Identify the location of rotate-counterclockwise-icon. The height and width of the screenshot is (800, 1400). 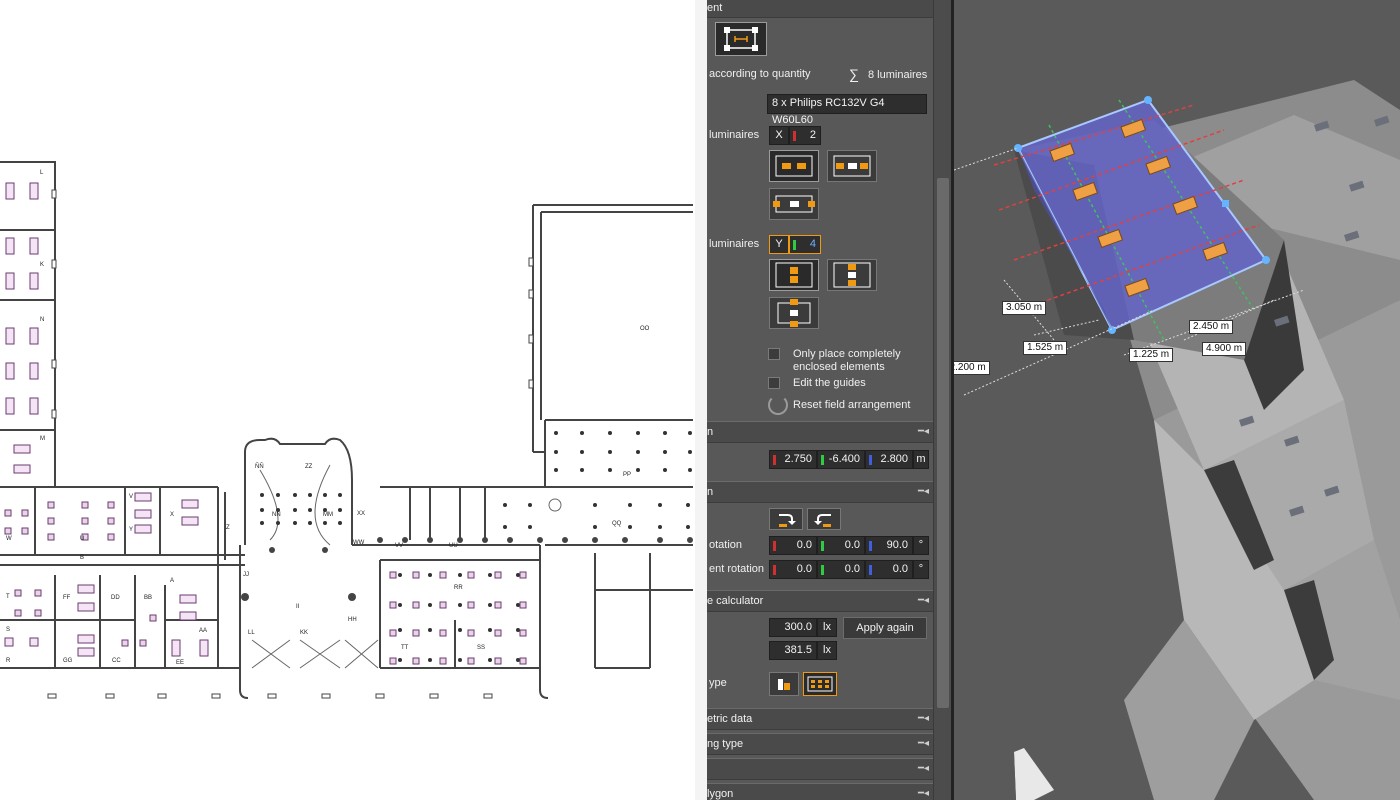
(822, 520).